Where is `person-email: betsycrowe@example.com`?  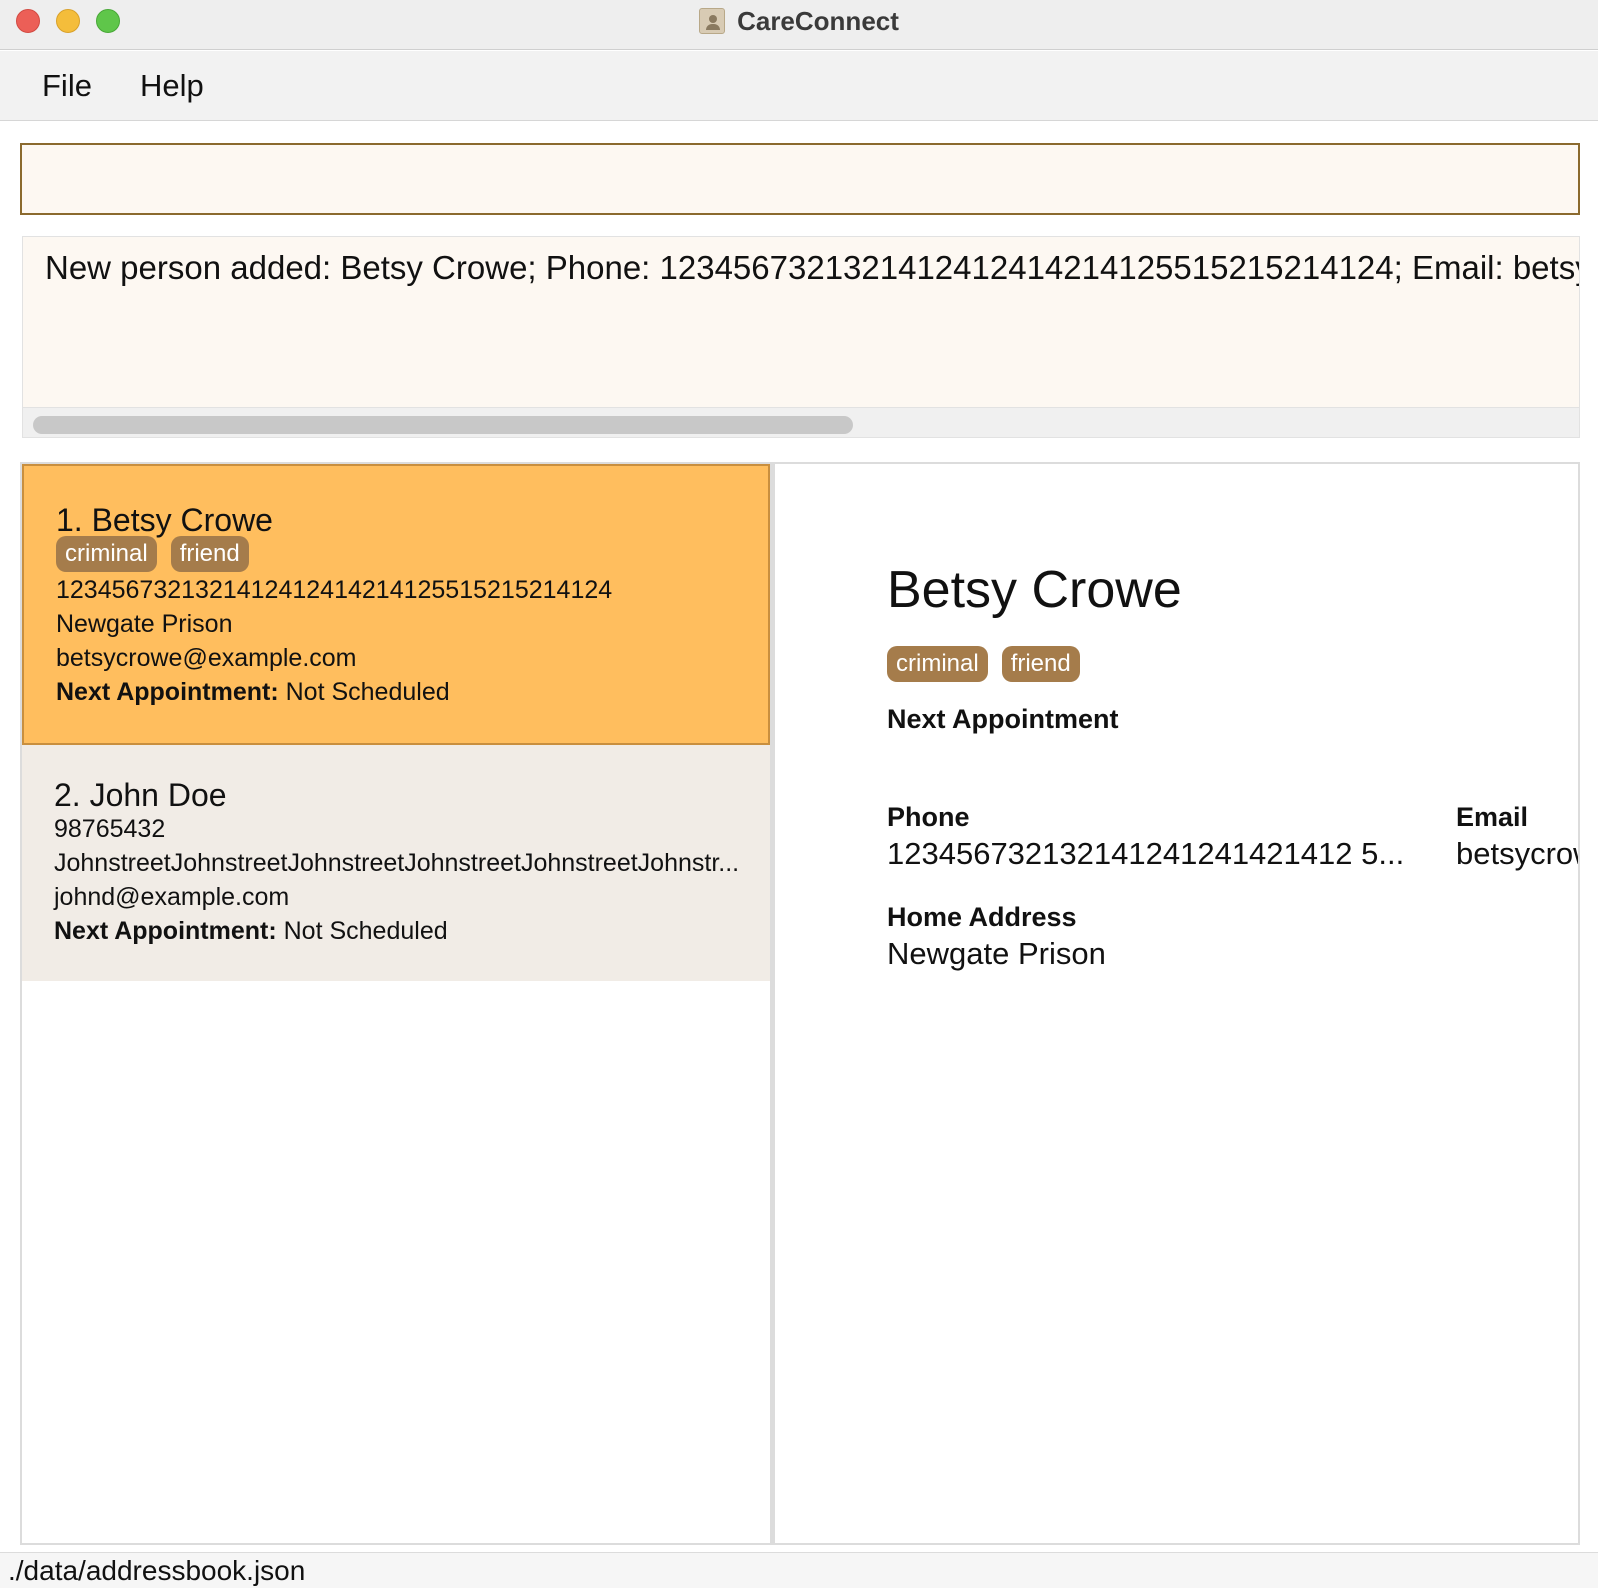 person-email: betsycrowe@example.com is located at coordinates (206, 658).